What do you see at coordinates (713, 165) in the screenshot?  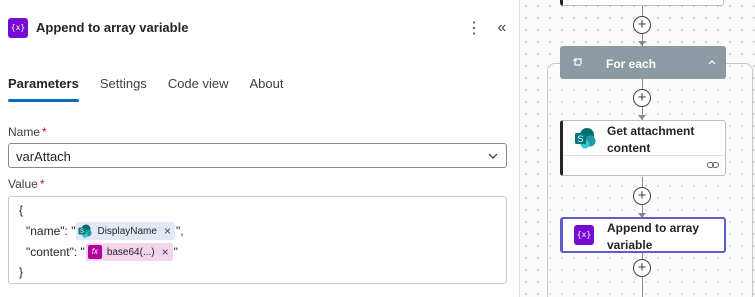 I see `link-icon` at bounding box center [713, 165].